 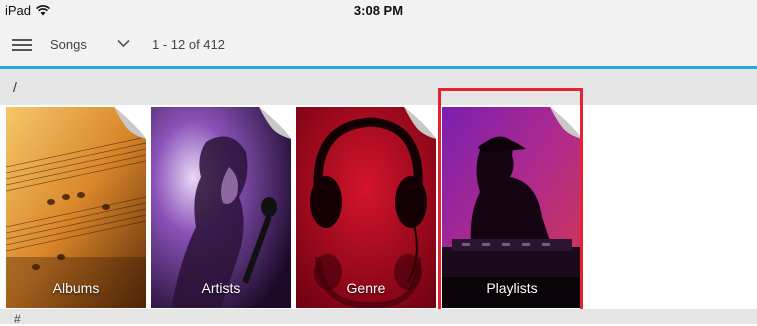 I want to click on clock: 3:08 PM, so click(x=378, y=10).